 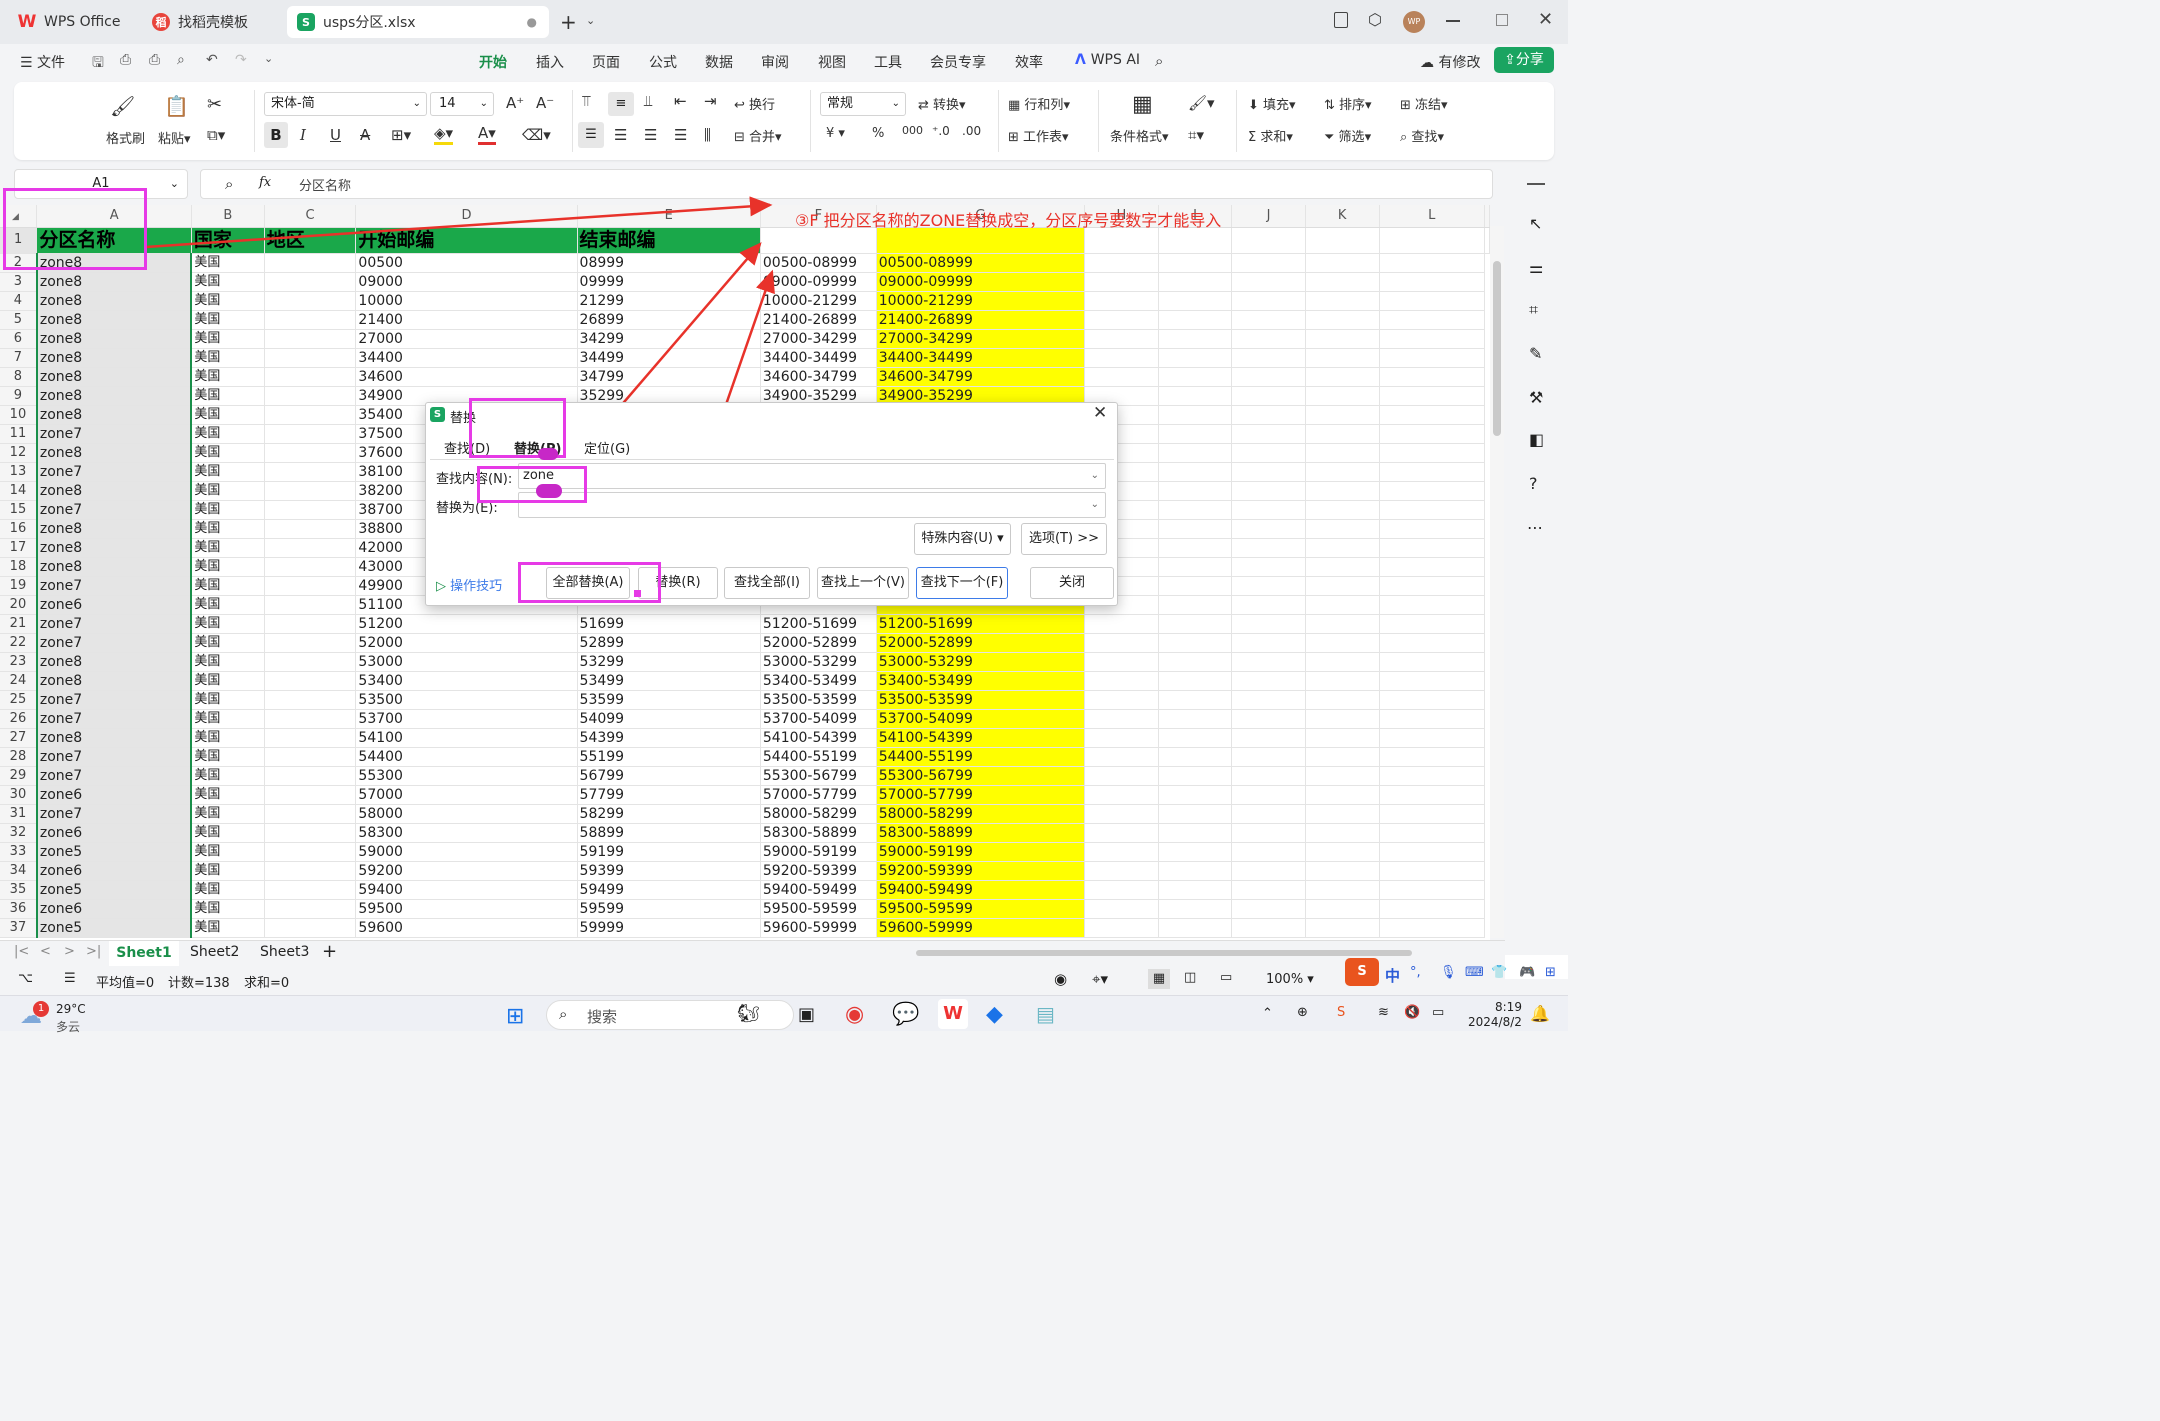 What do you see at coordinates (113, 909) in the screenshot?
I see `table-cell: zone6` at bounding box center [113, 909].